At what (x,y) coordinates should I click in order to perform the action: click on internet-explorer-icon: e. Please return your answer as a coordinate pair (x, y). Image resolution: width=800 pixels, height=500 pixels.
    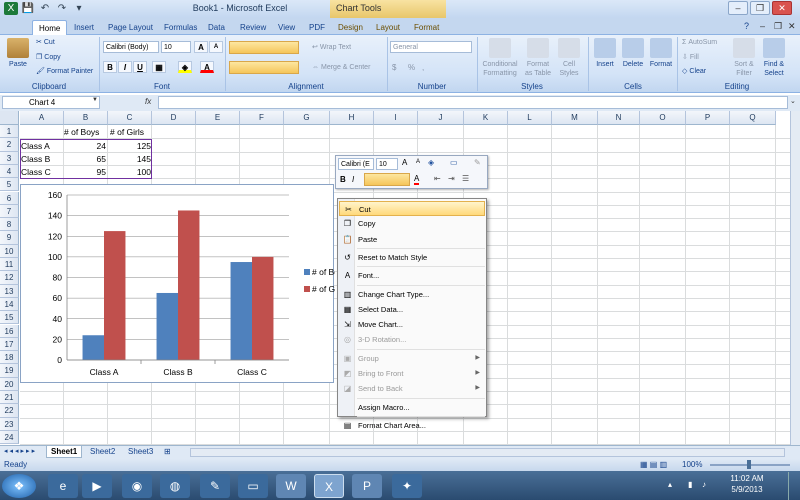
    Looking at the image, I should click on (63, 486).